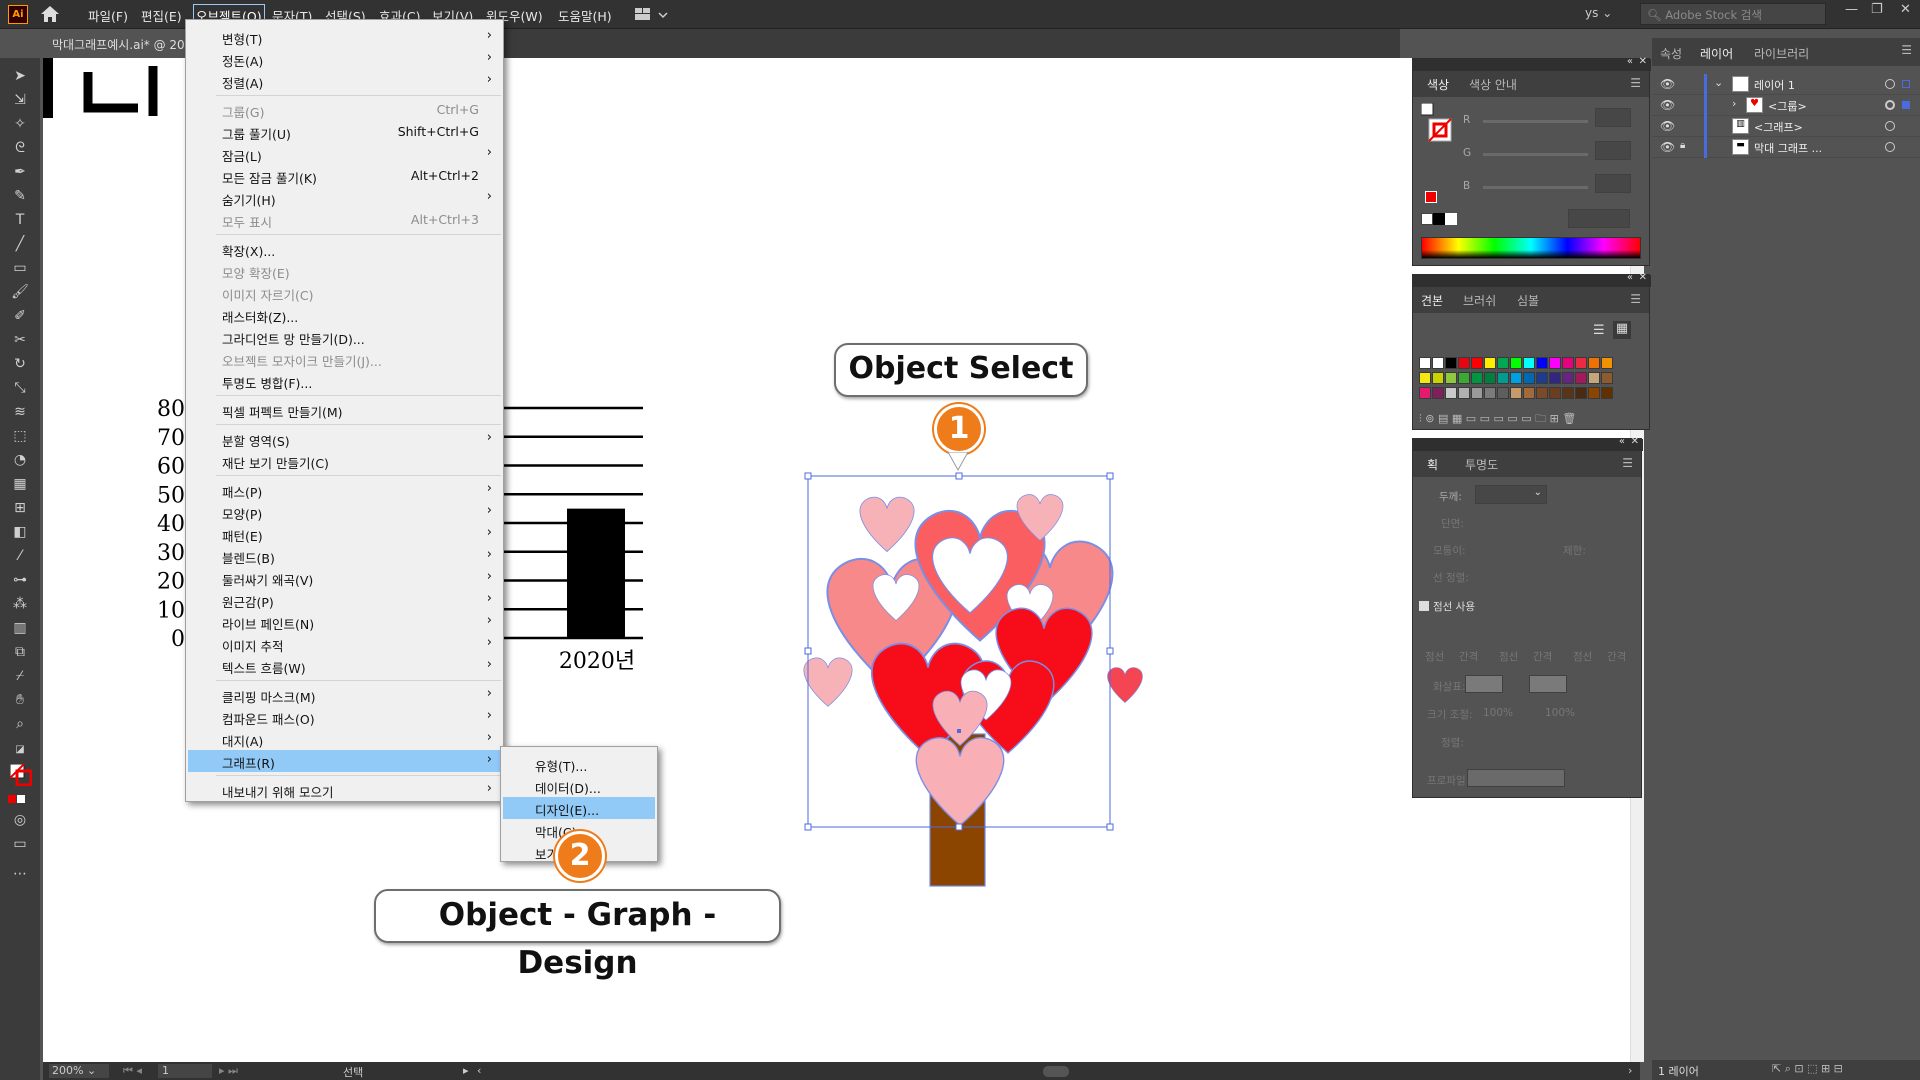 This screenshot has width=1920, height=1080. Describe the element at coordinates (344, 59) in the screenshot. I see `object-menu-item: 정돈(A) ›` at that location.